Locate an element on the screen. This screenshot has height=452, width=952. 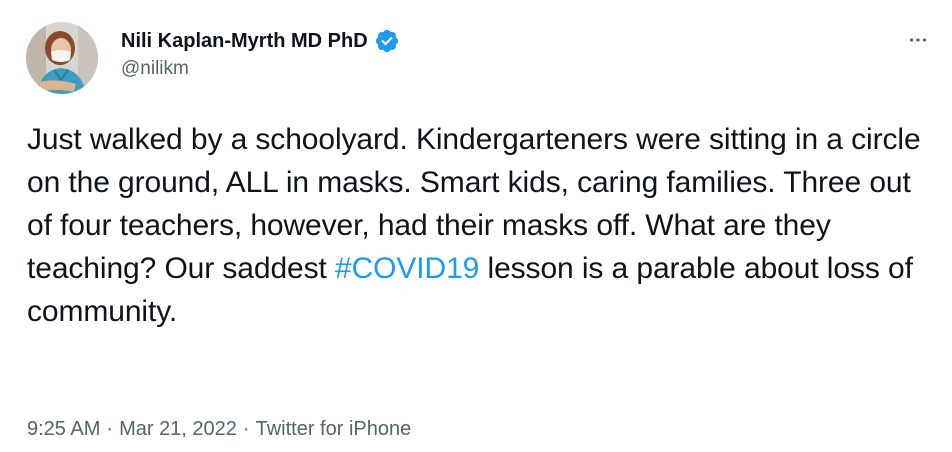
verified-badge-icon is located at coordinates (387, 41).